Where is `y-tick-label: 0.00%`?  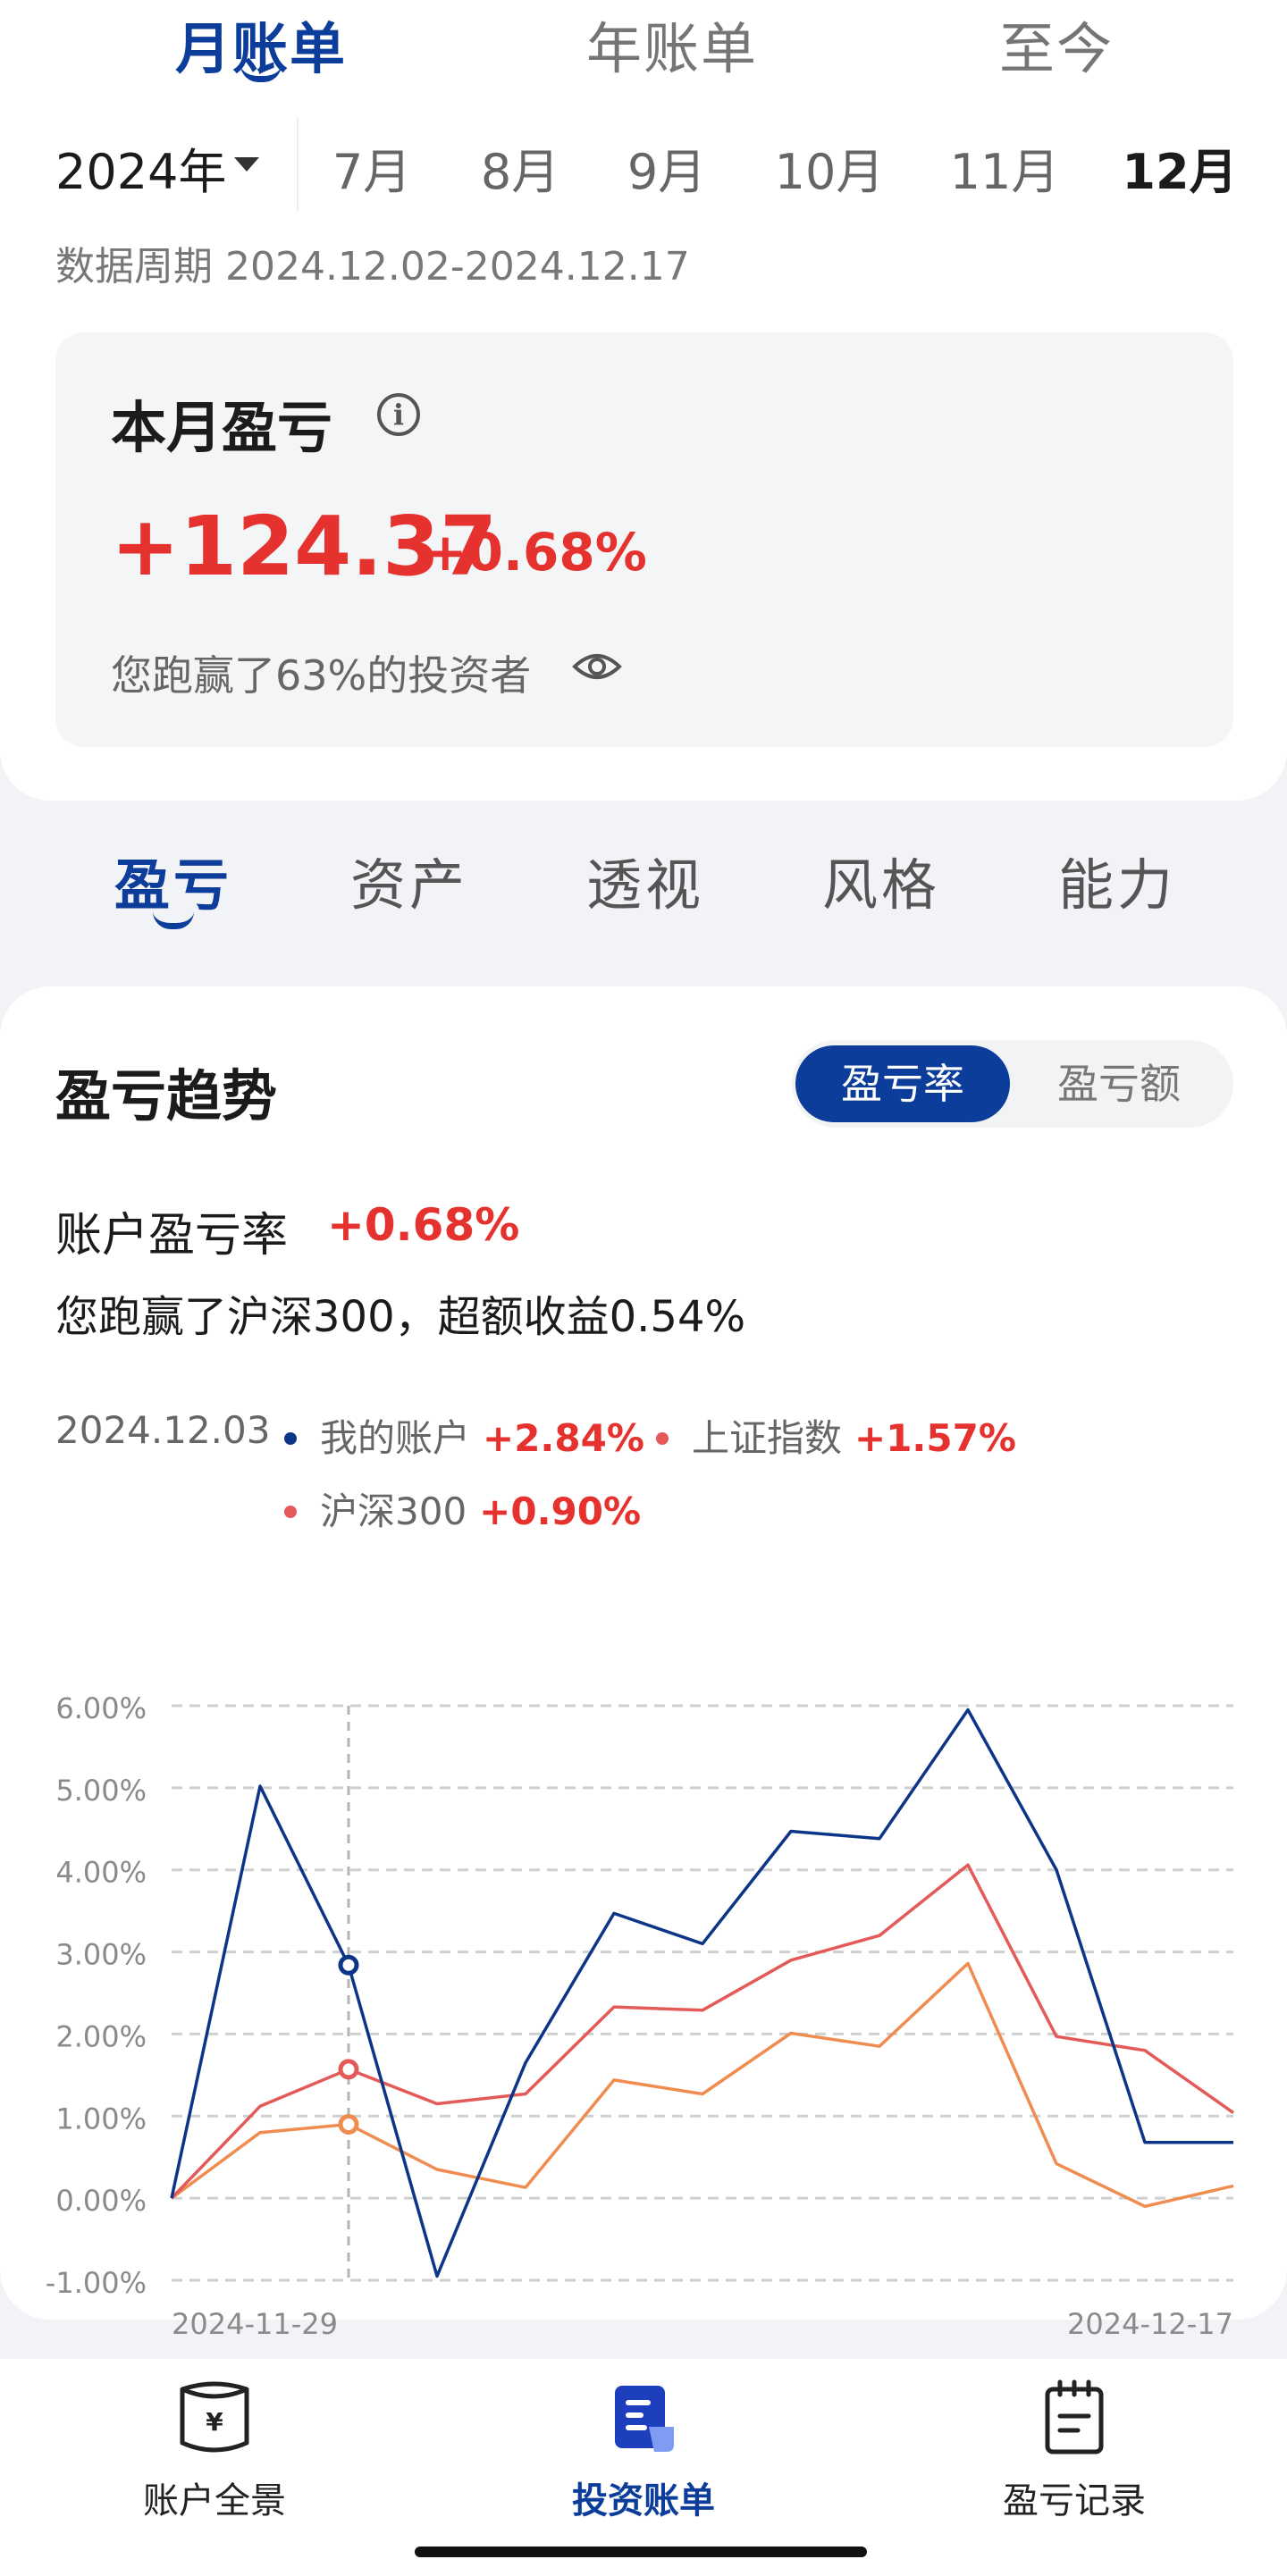
y-tick-label: 0.00% is located at coordinates (101, 2201).